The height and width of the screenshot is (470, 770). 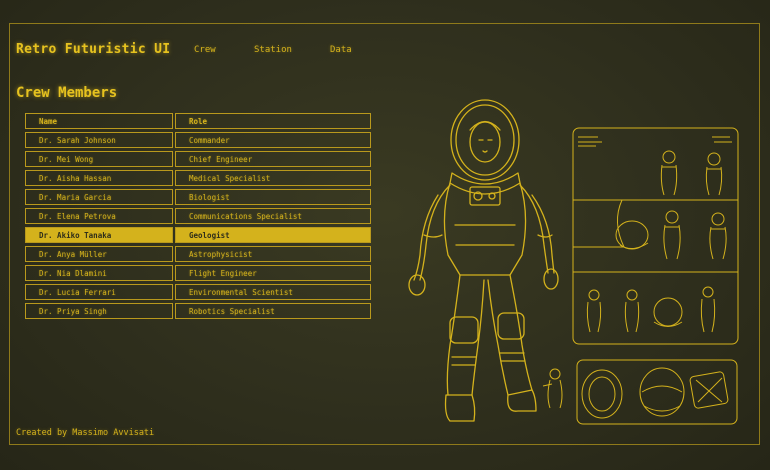 I want to click on table-row: Dr. Sarah Johnson Commander, so click(x=198, y=140).